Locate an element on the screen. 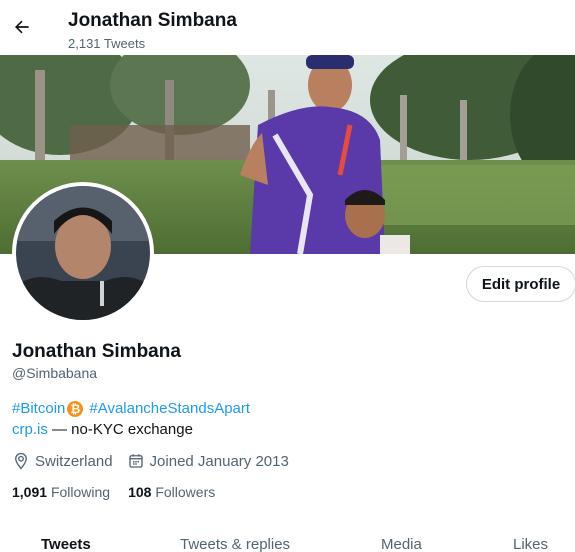  avatar-photo is located at coordinates (83, 253).